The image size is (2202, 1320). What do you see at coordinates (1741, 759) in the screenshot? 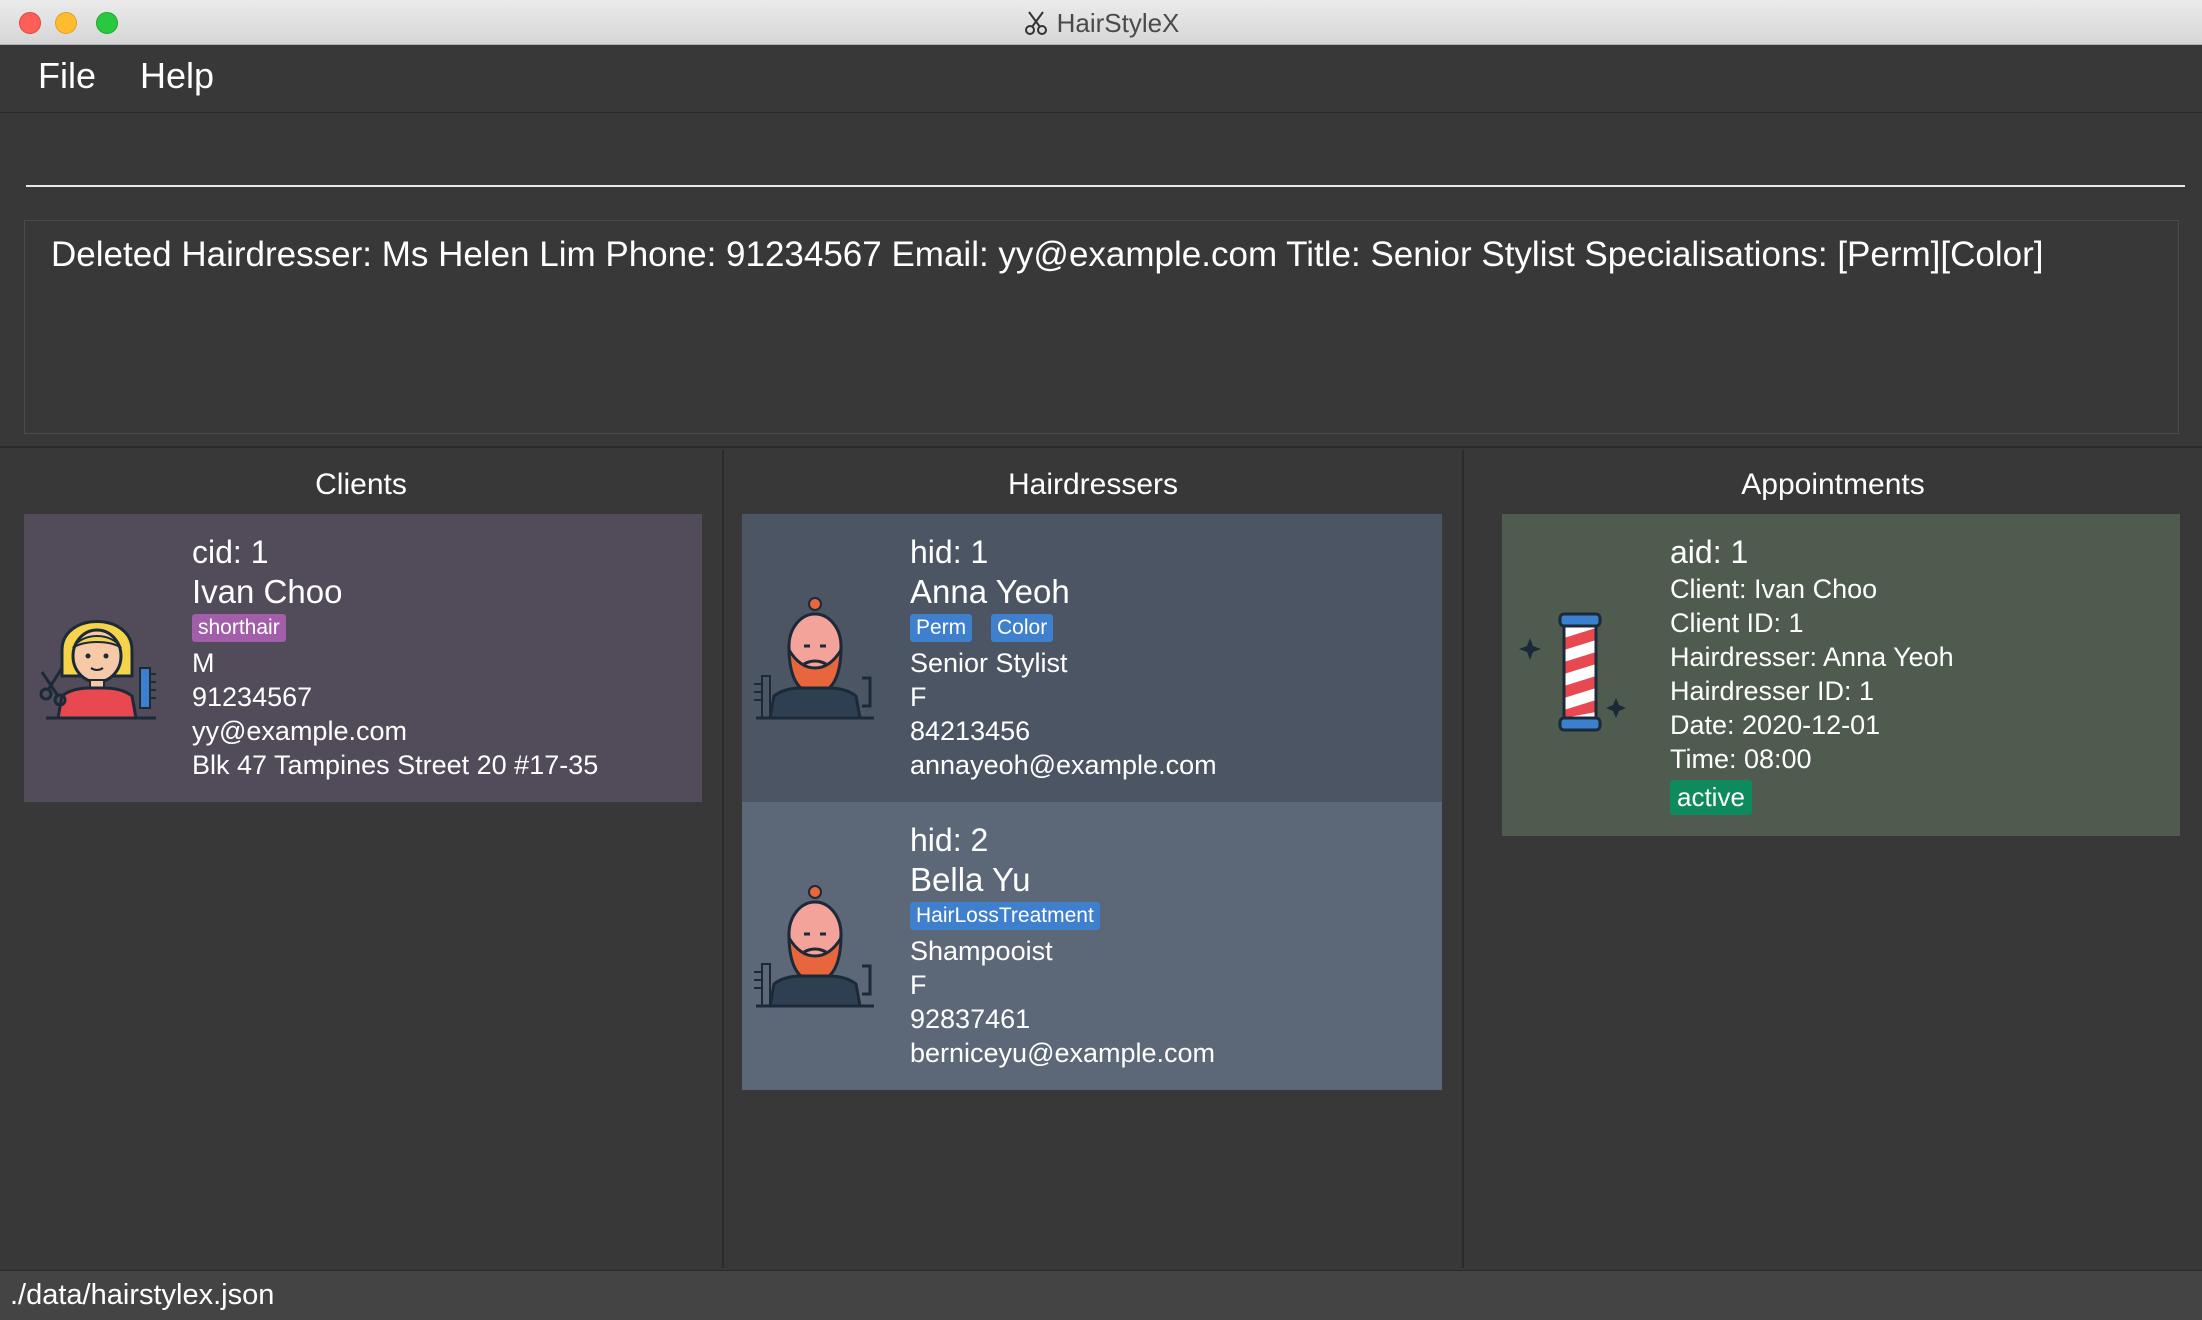
I see `appointment-time: Time: 08:00` at bounding box center [1741, 759].